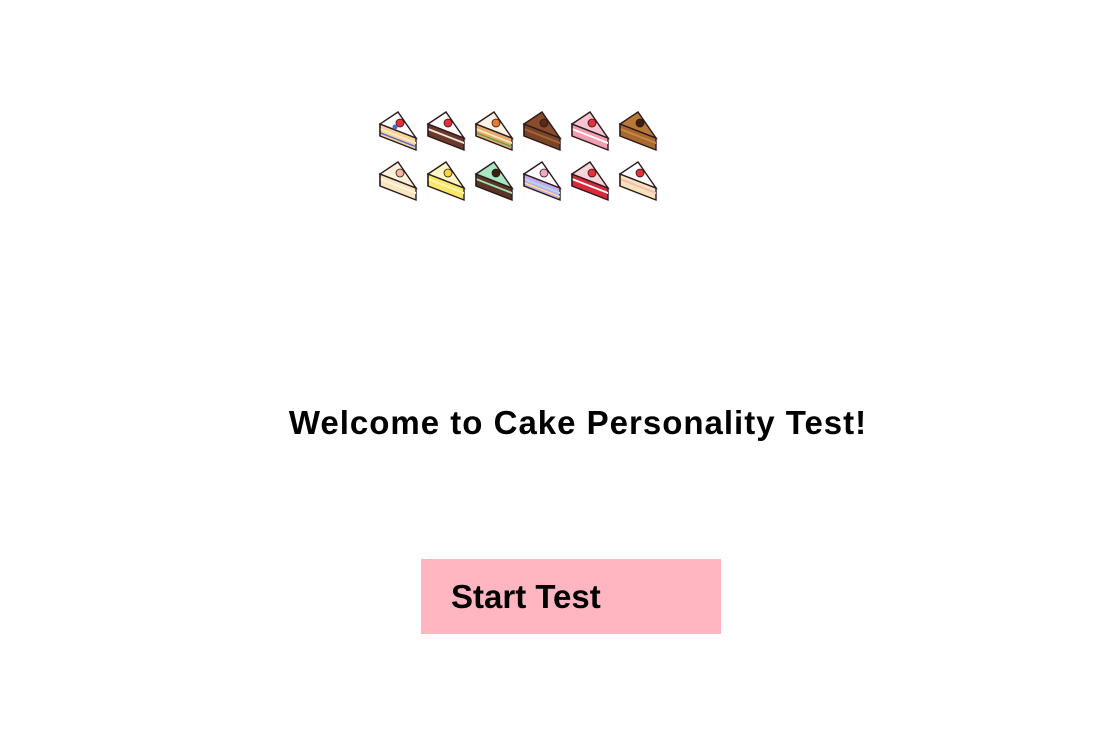 This screenshot has width=1113, height=736. Describe the element at coordinates (398, 182) in the screenshot. I see `sponge-cake-icon` at that location.